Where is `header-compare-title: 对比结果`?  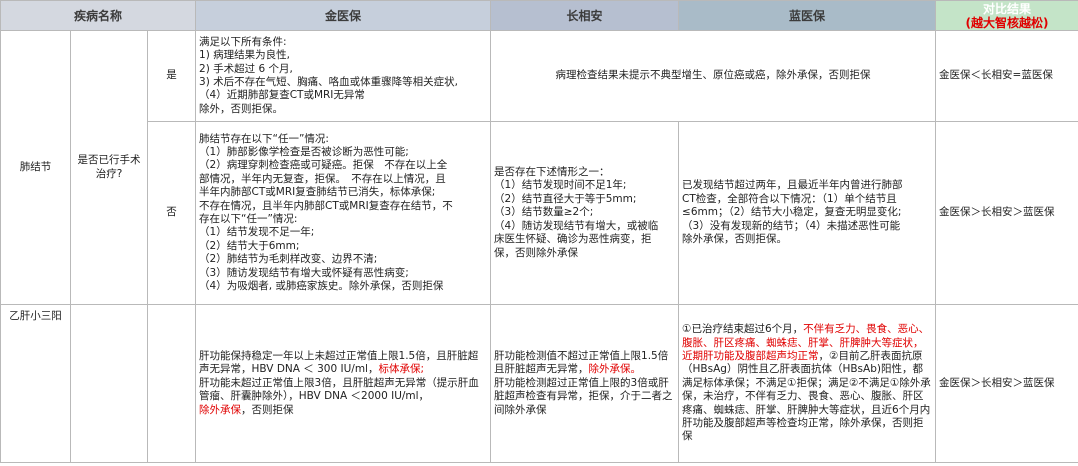 header-compare-title: 对比结果 is located at coordinates (1007, 8).